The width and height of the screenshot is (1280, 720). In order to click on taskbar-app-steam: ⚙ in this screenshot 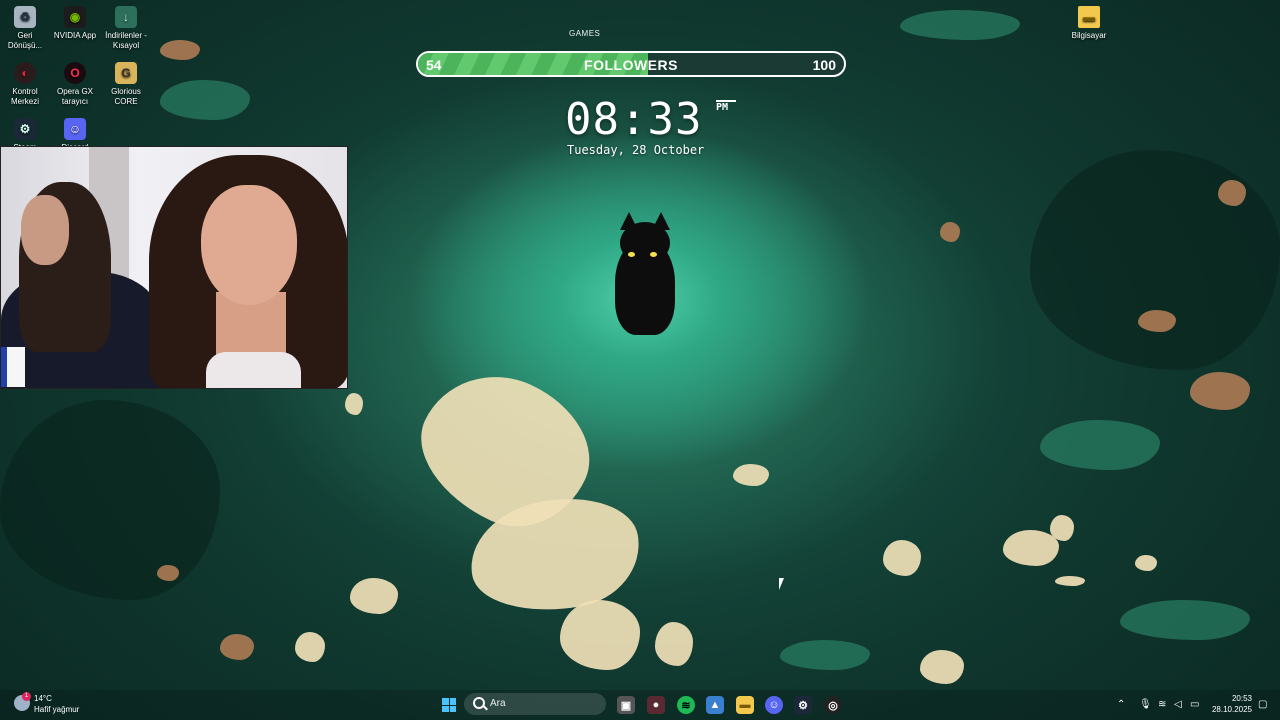, I will do `click(803, 705)`.